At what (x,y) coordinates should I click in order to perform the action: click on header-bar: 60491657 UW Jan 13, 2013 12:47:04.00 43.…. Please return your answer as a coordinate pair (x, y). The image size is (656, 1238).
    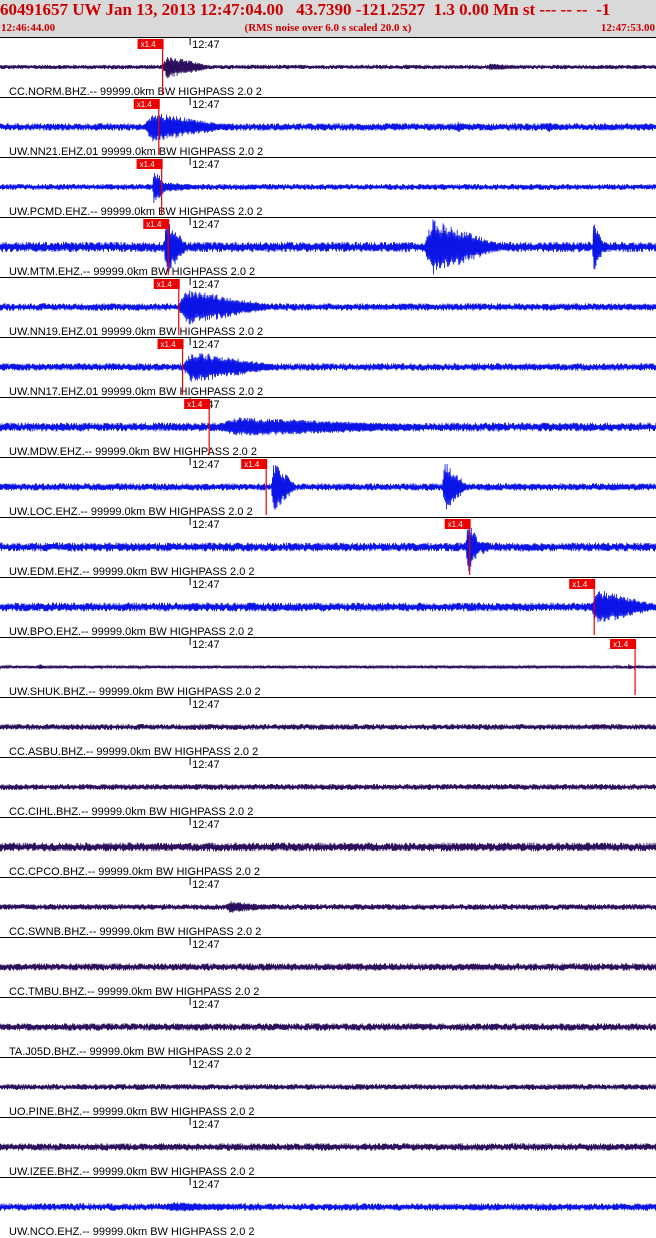
    Looking at the image, I should click on (328, 18).